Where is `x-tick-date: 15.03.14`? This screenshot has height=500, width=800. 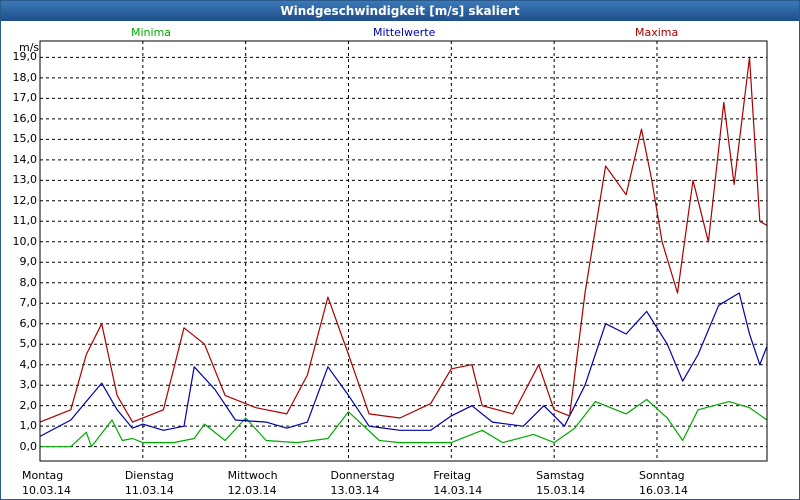 x-tick-date: 15.03.14 is located at coordinates (561, 490).